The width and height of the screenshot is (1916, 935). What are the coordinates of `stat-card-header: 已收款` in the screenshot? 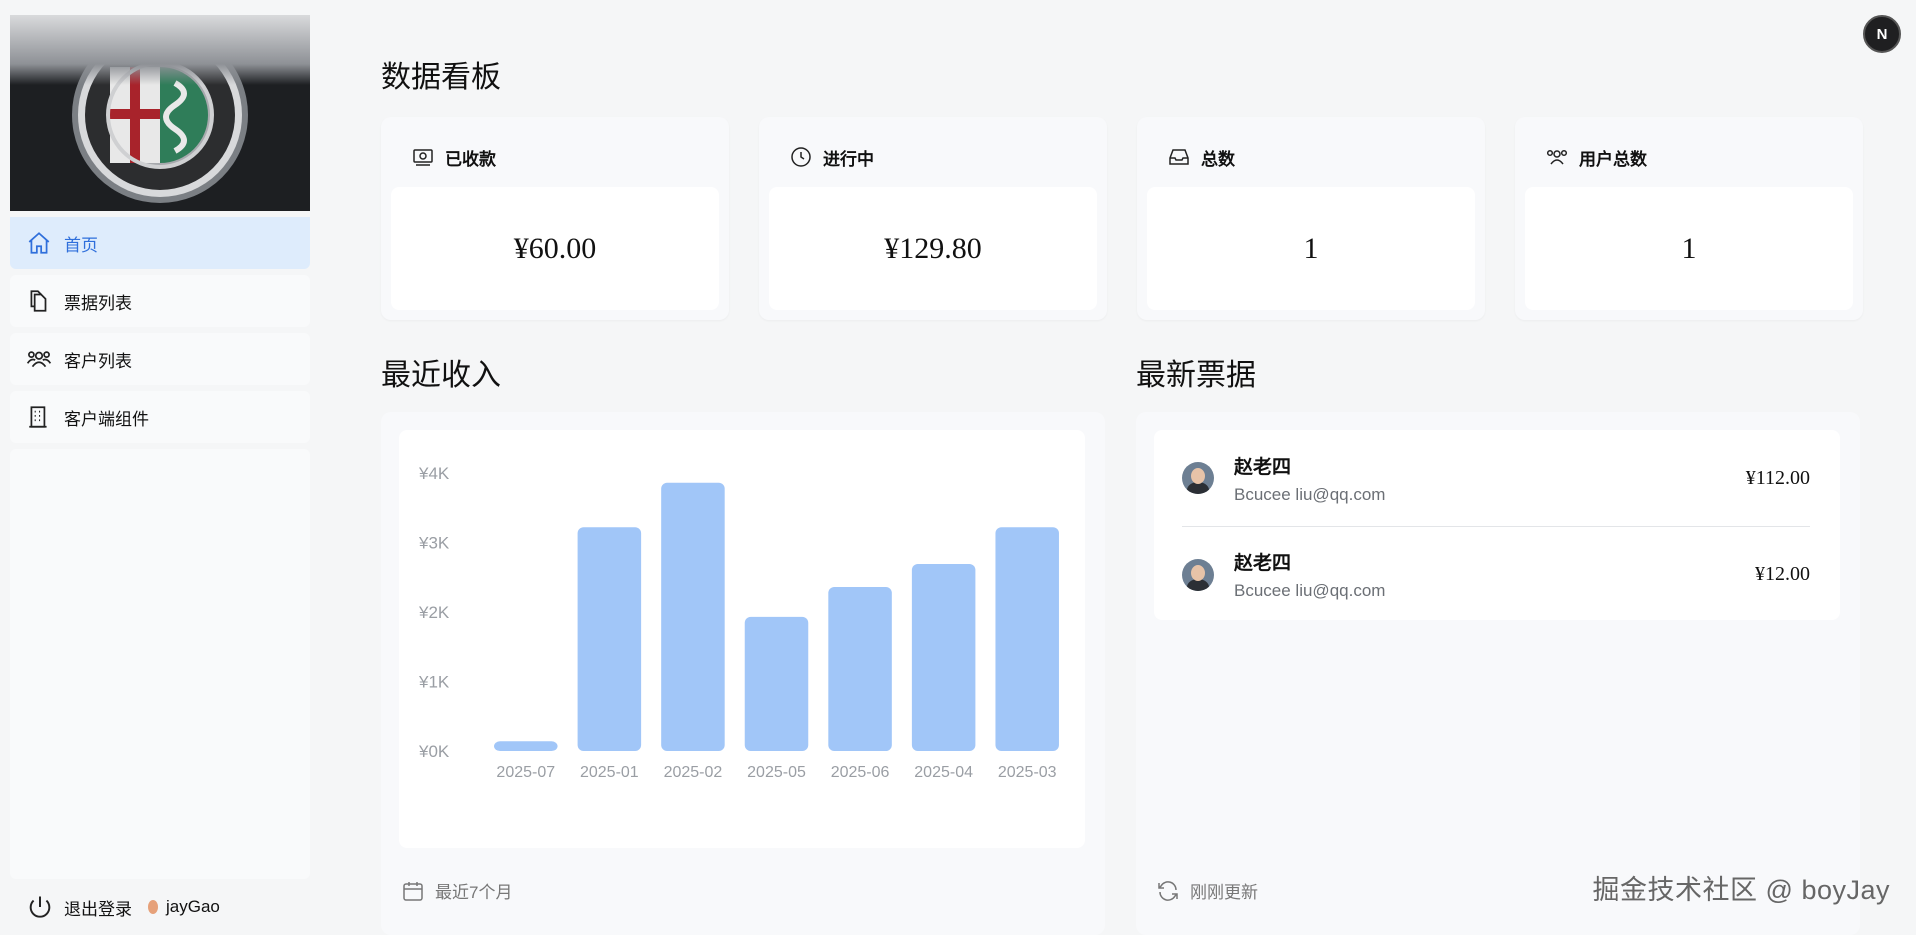 It's located at (555, 157).